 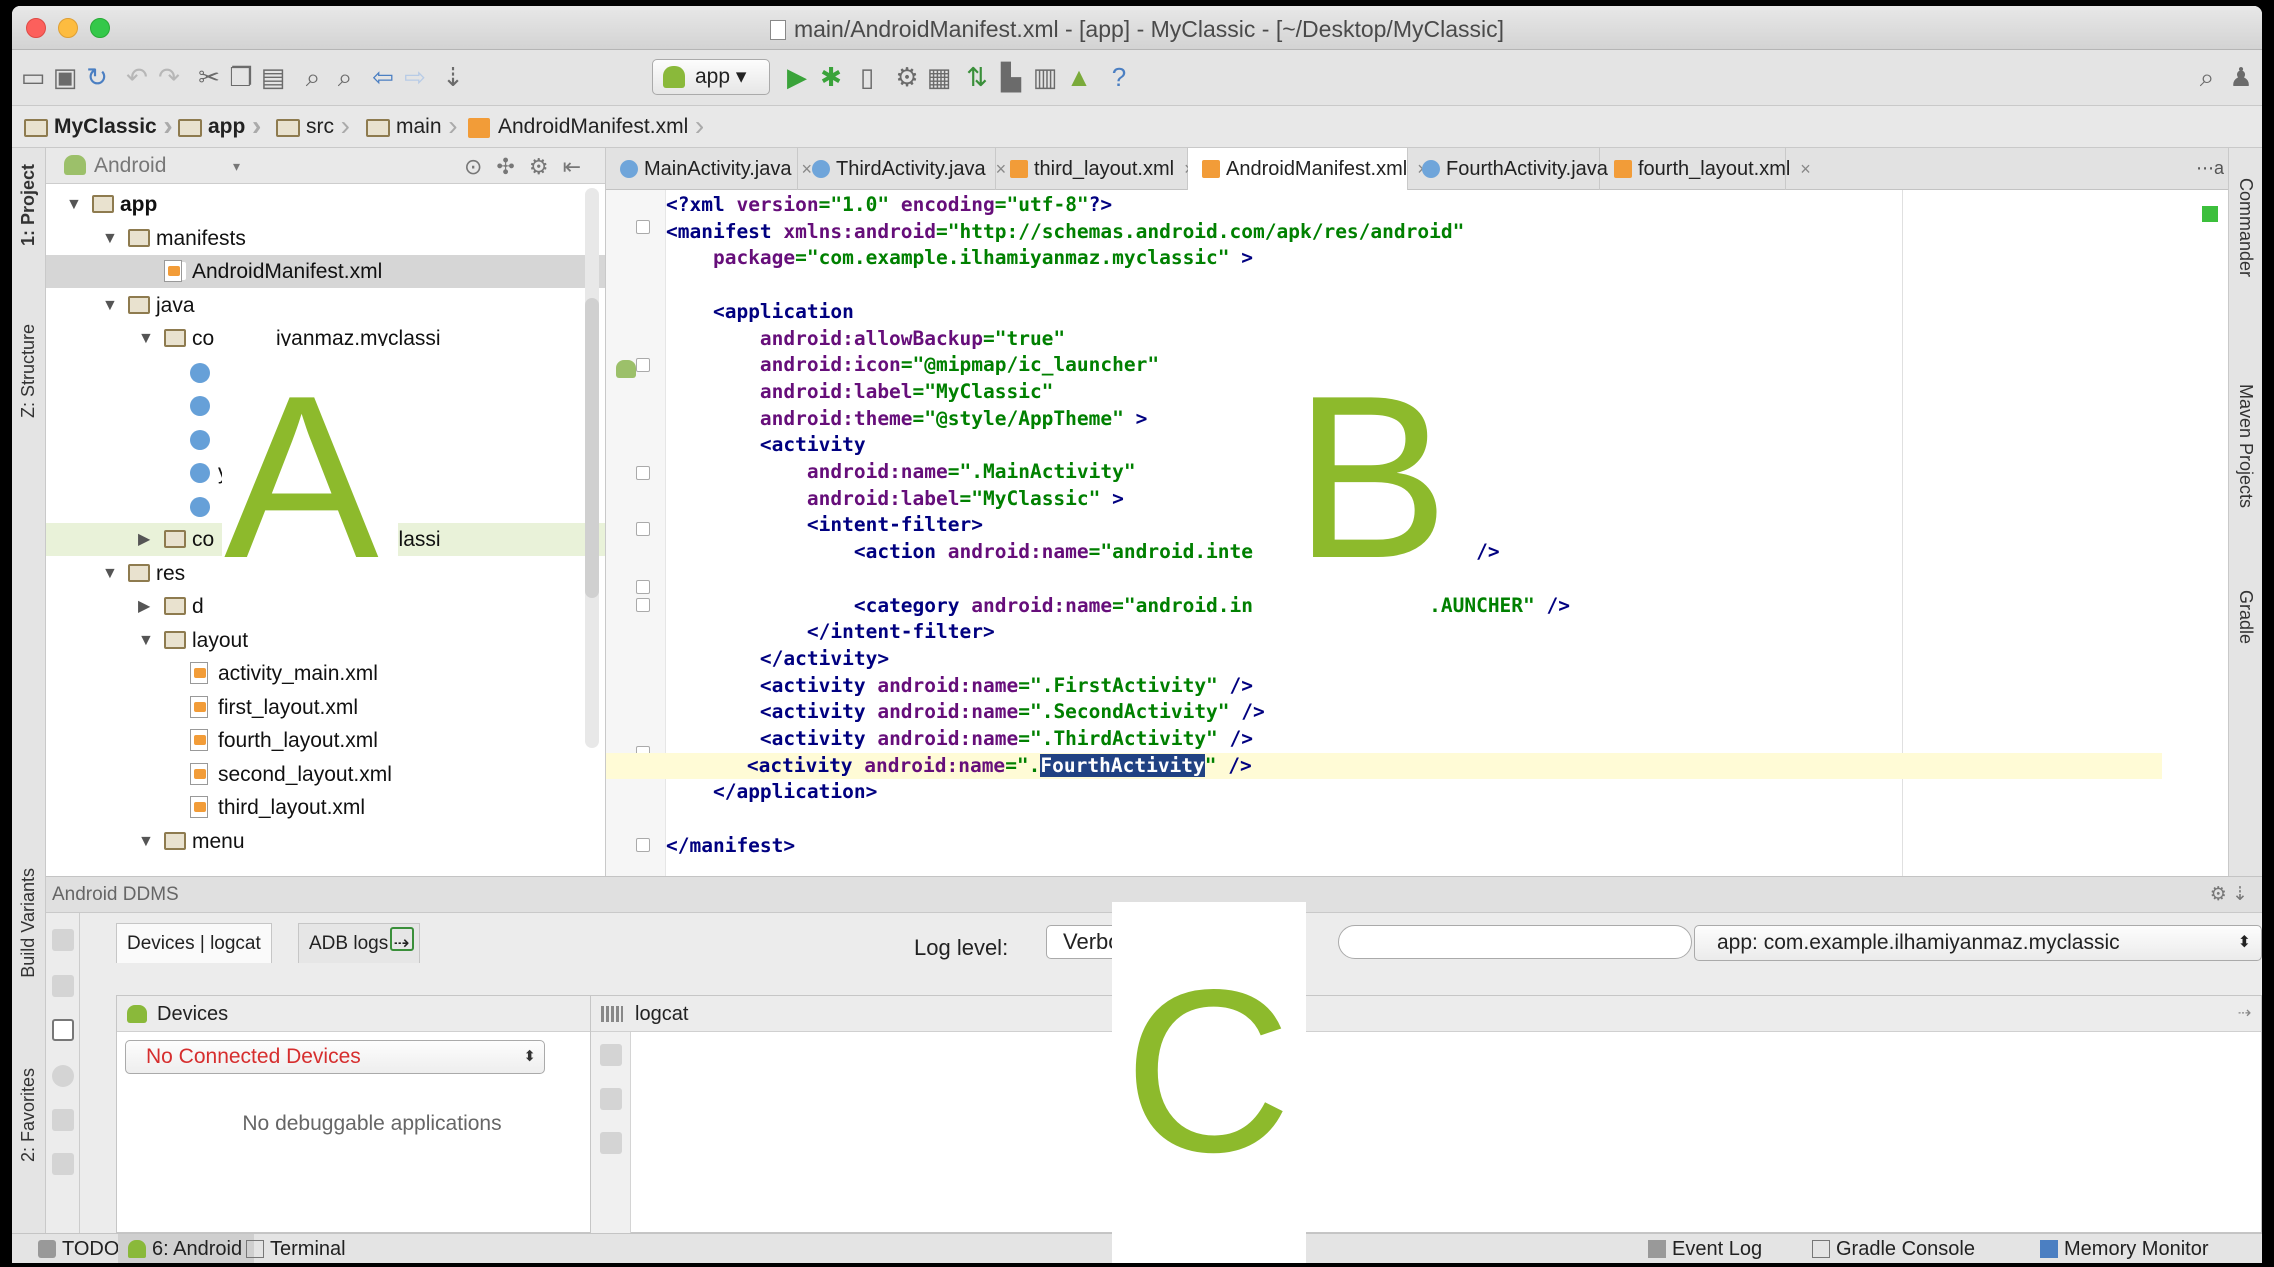 I want to click on sync-icon: ↻, so click(x=97, y=77).